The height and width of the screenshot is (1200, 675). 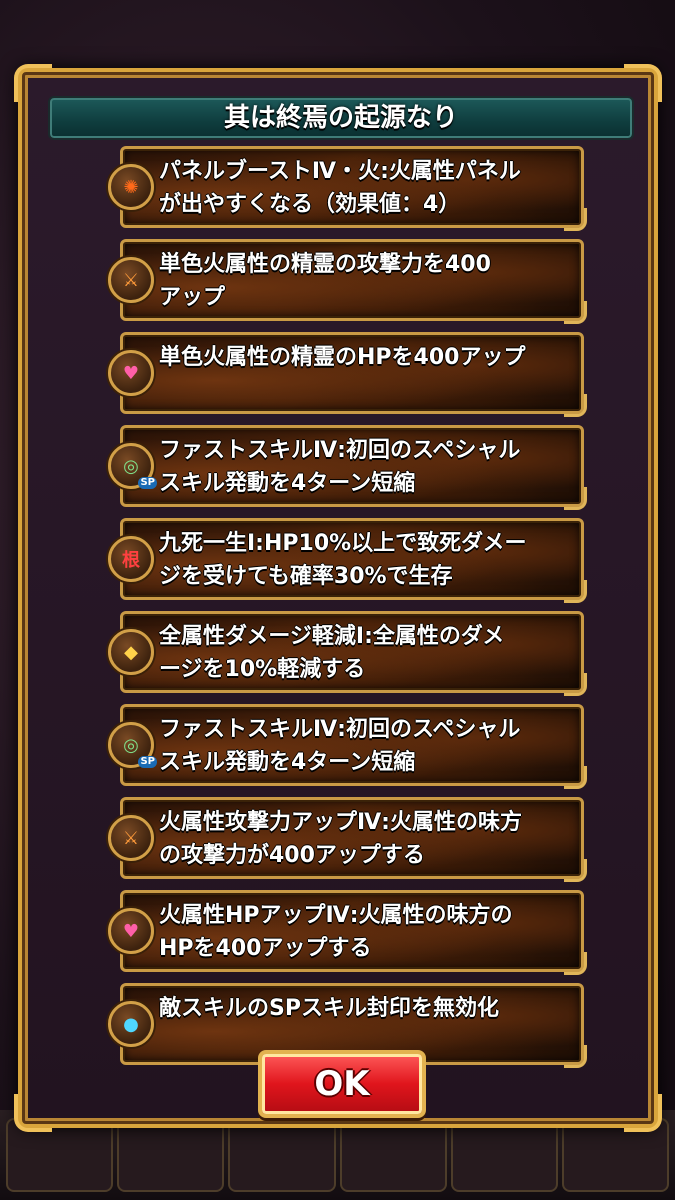 I want to click on ability-card: 全属性ダメージ軽減Ⅰ:全属性のダメ ージを10%軽減する, so click(x=353, y=653).